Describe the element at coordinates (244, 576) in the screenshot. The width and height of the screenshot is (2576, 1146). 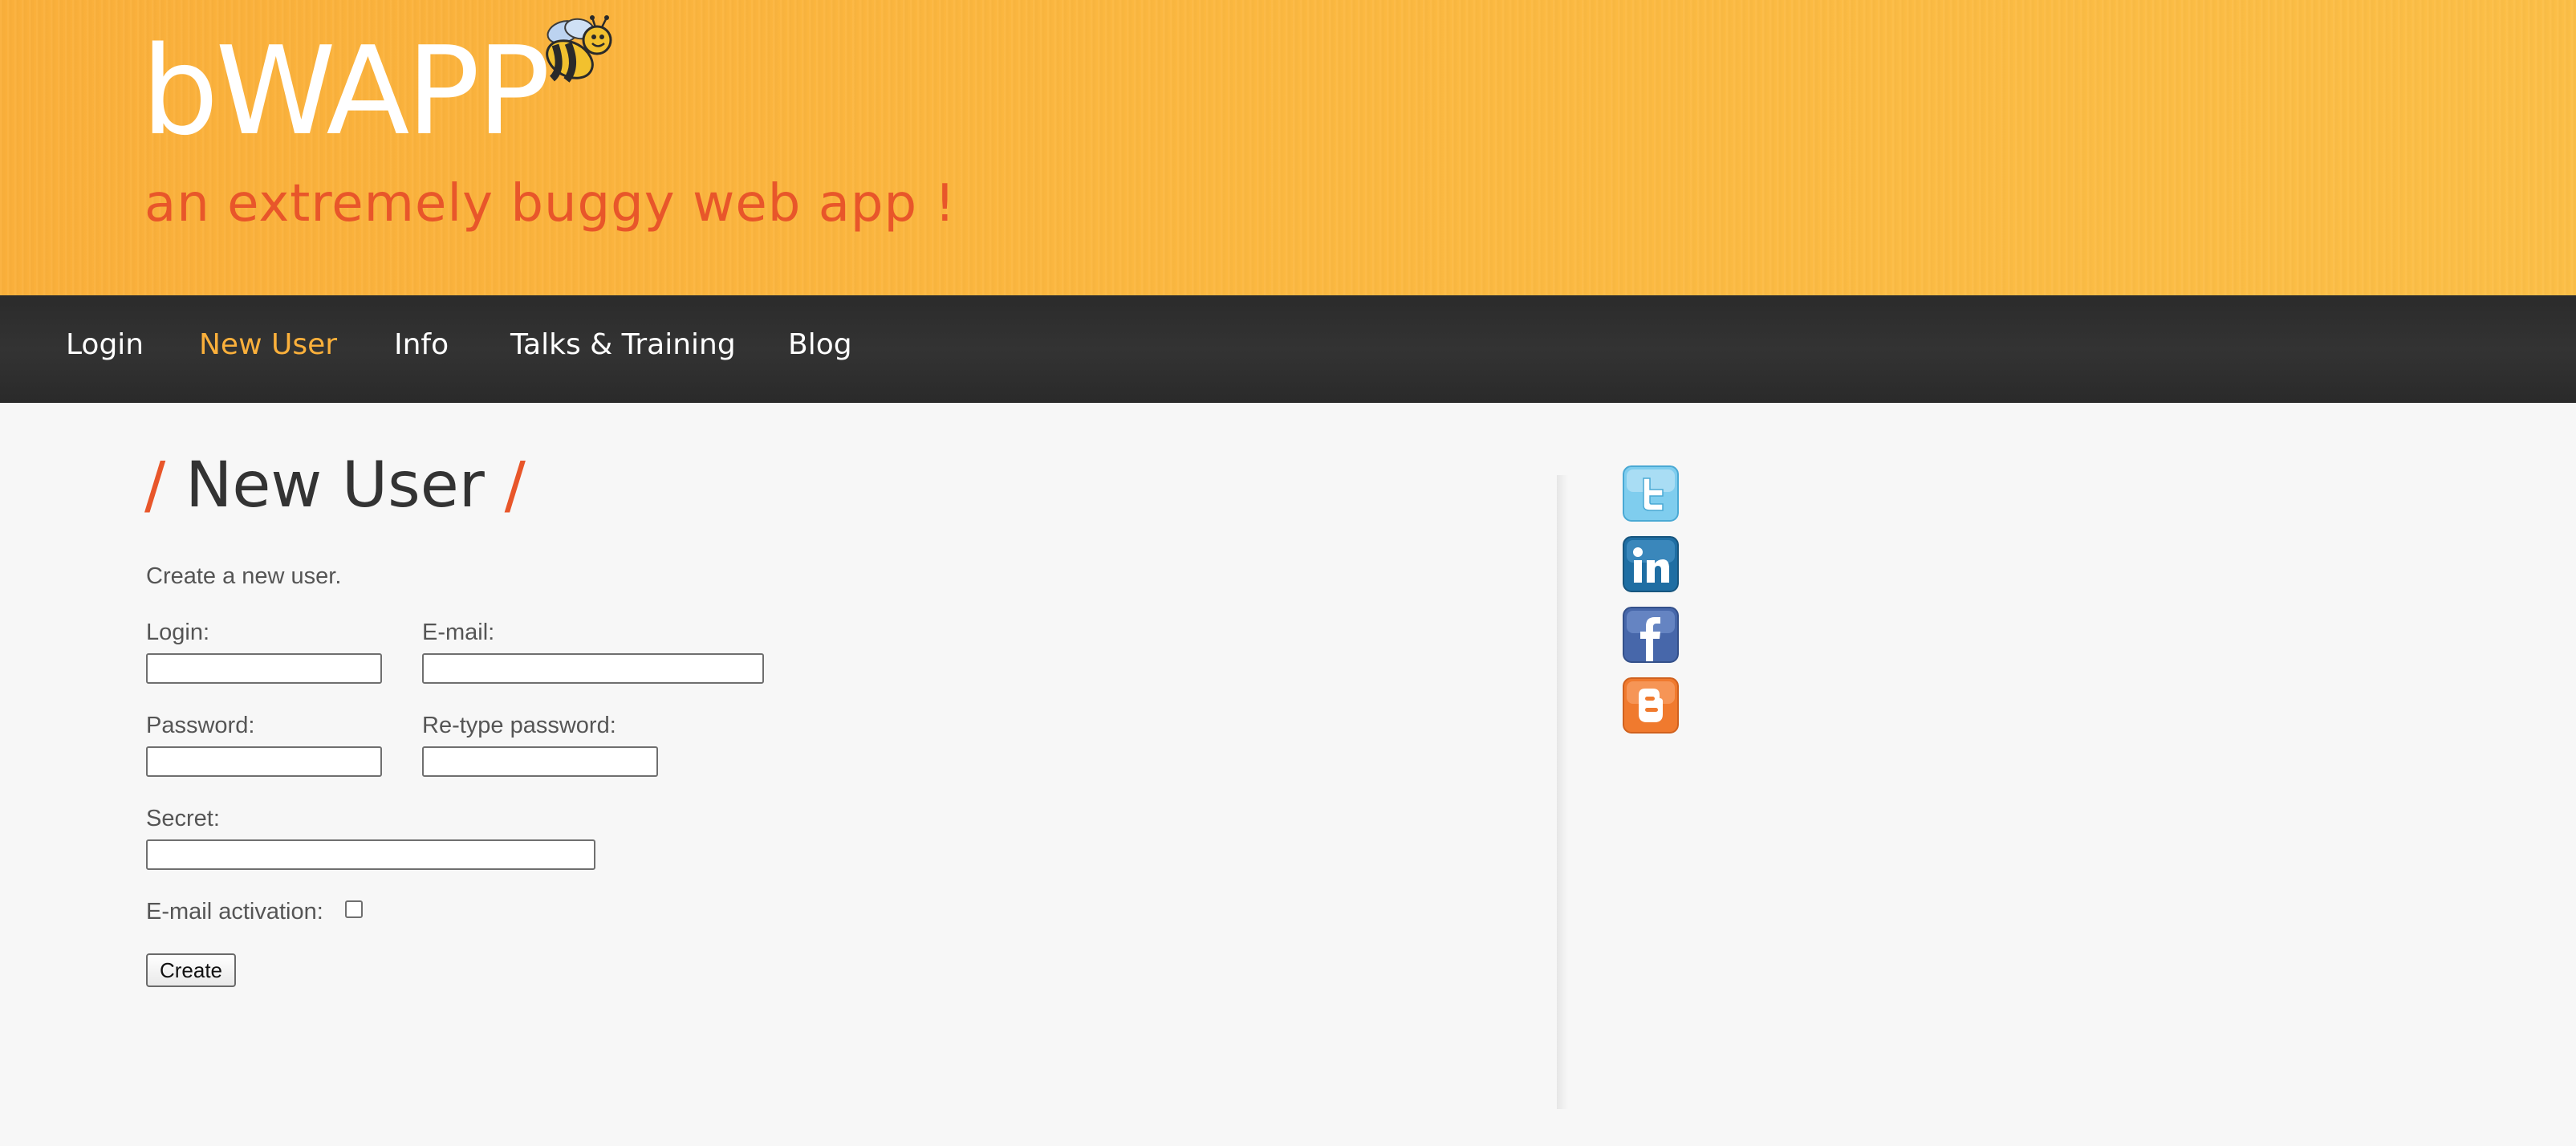
I see `intro-text: Create a new user.` at that location.